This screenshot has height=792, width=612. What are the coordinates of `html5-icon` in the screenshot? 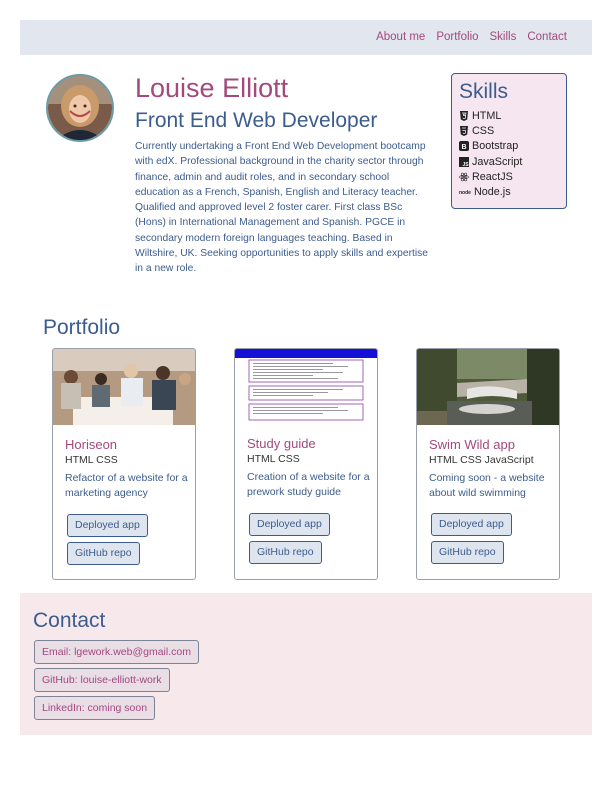 It's located at (464, 115).